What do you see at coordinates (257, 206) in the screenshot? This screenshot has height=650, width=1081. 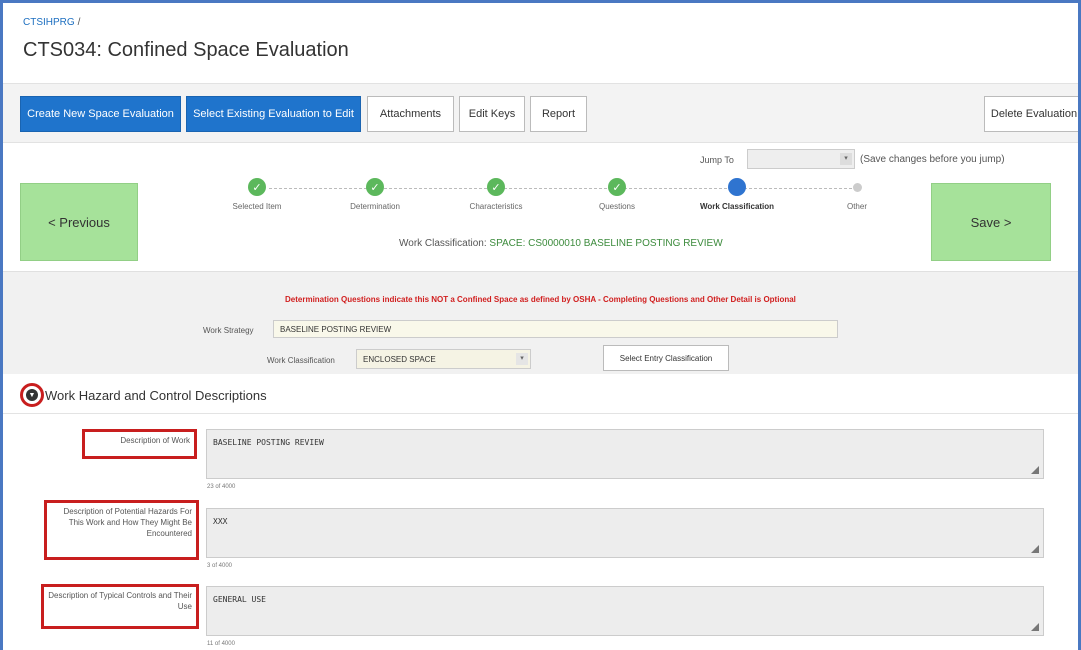 I see `step-label: Selected Item` at bounding box center [257, 206].